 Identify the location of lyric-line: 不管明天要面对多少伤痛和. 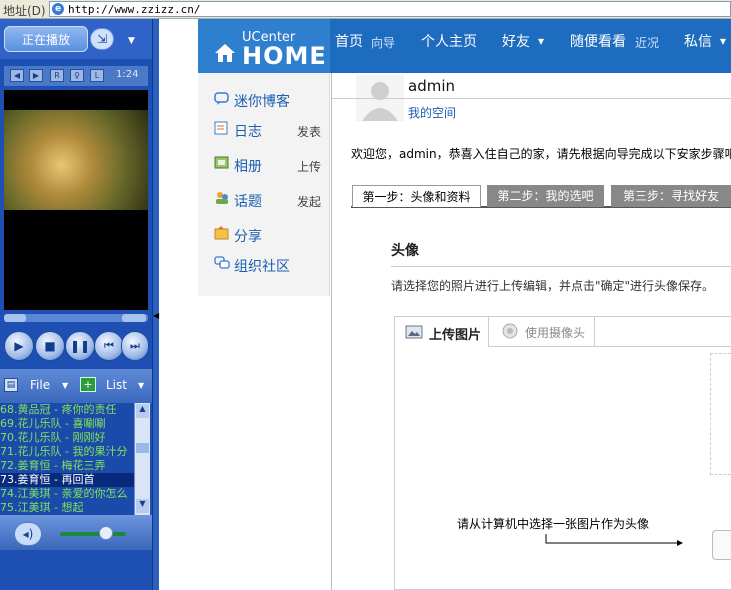
(76, 221).